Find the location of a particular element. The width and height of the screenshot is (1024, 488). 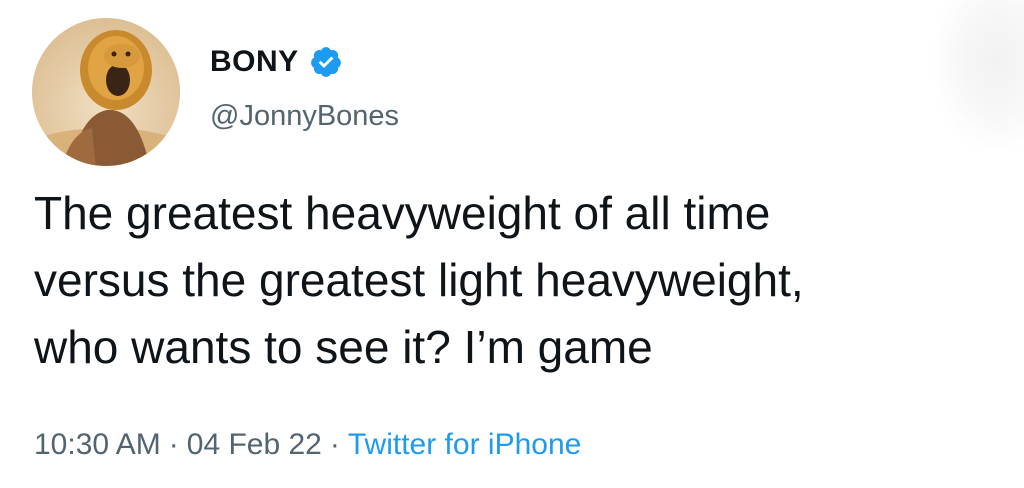

author-handle: @JonnyBones is located at coordinates (304, 116).